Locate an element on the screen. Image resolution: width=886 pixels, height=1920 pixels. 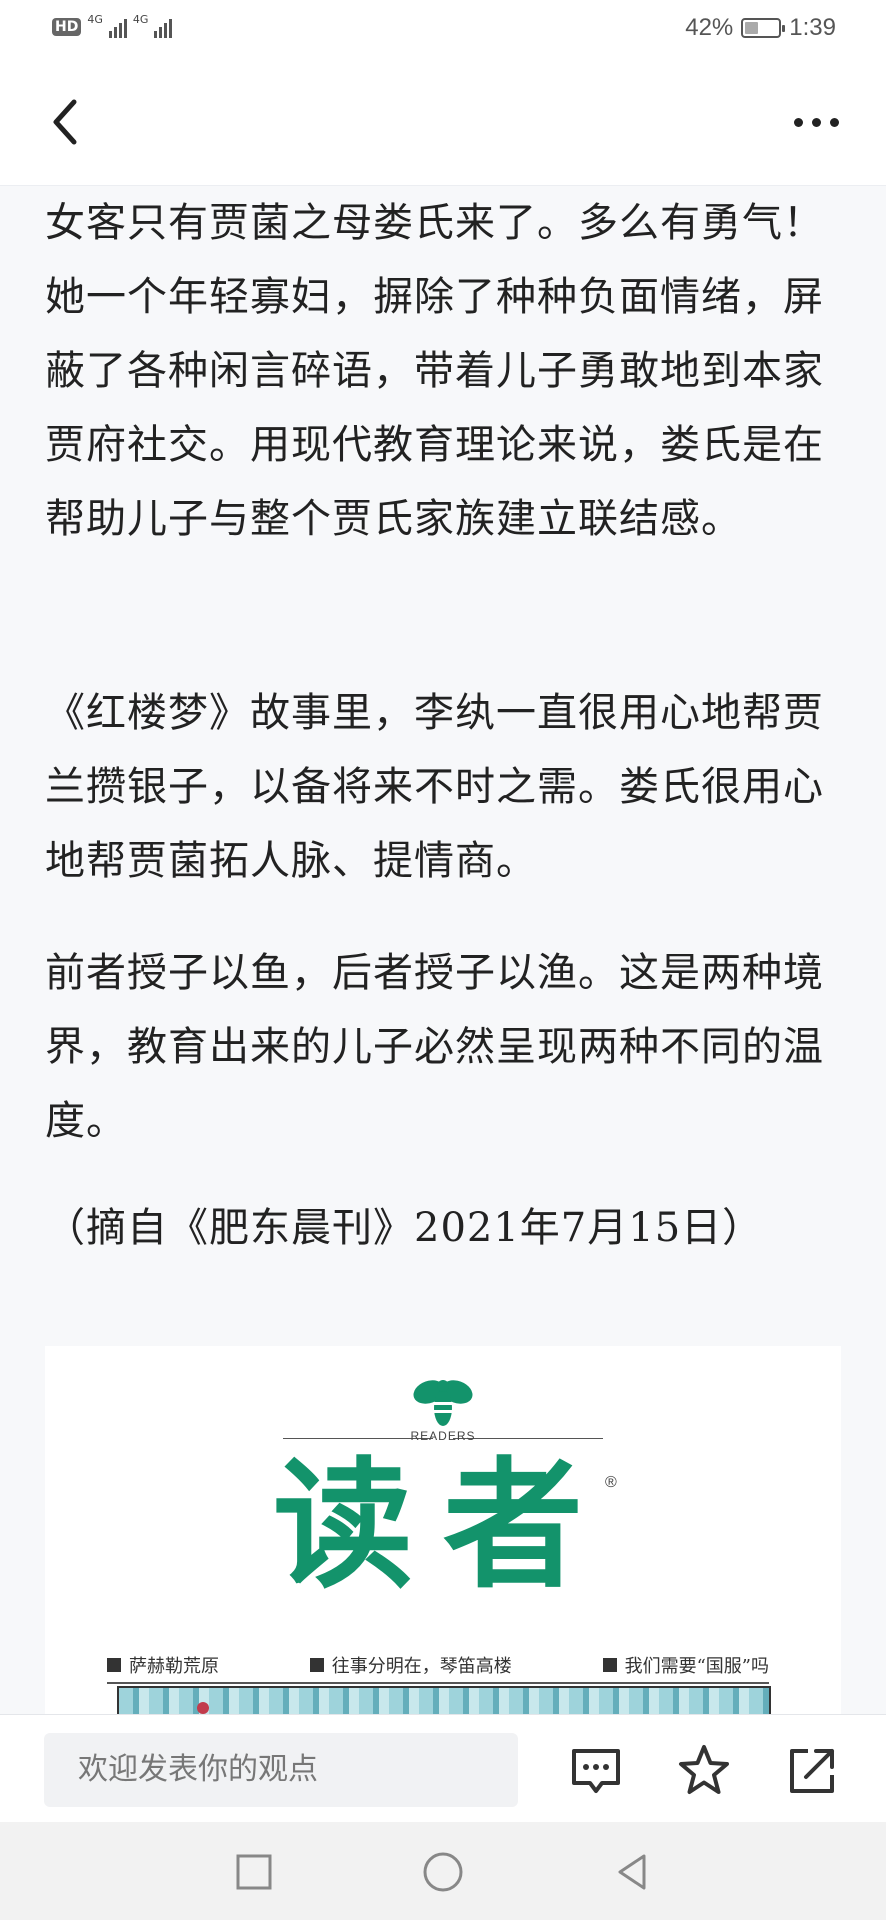
network-label-2: 4G is located at coordinates (140, 19).